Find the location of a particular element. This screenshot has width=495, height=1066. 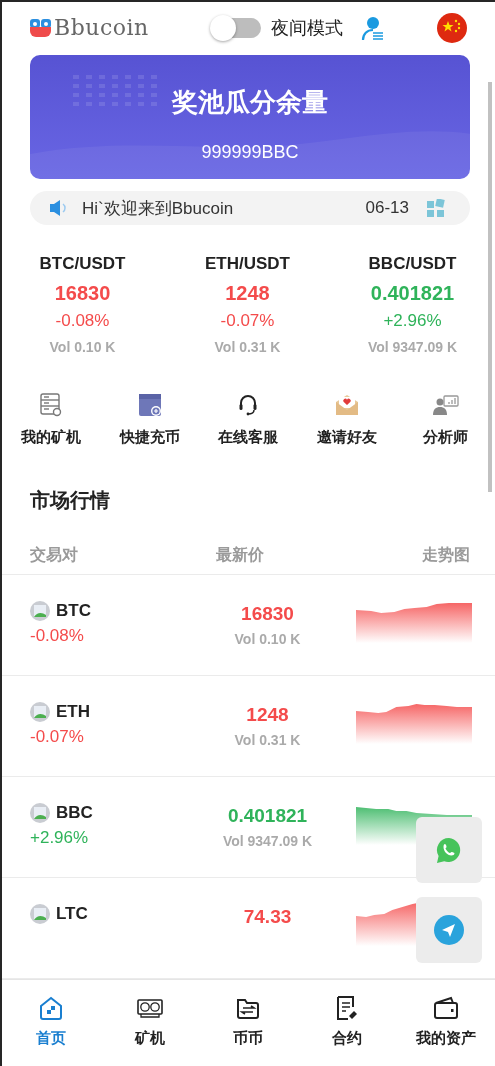

heart-letter-icon is located at coordinates (347, 405).